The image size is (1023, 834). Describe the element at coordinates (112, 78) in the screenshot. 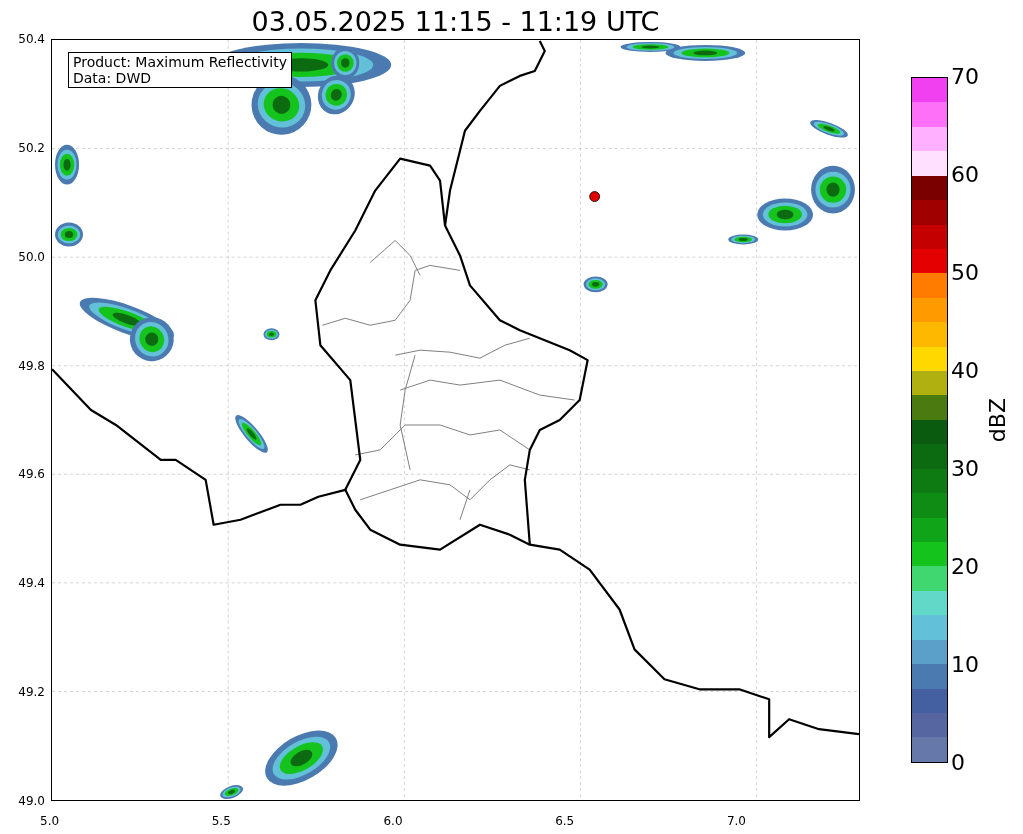

I see `info-text: Data: DWD` at that location.